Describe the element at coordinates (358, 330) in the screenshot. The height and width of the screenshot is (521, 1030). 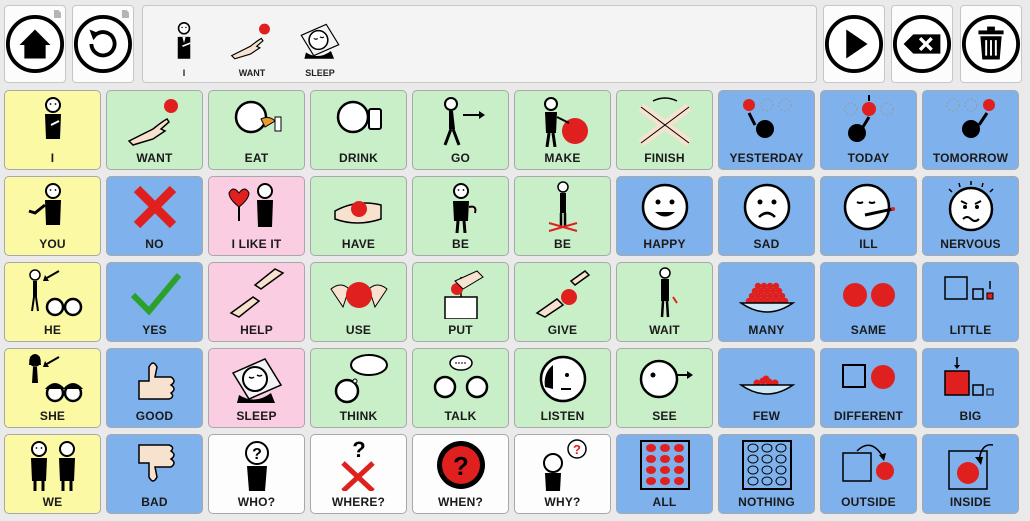
I see `symbol-label: USE` at that location.